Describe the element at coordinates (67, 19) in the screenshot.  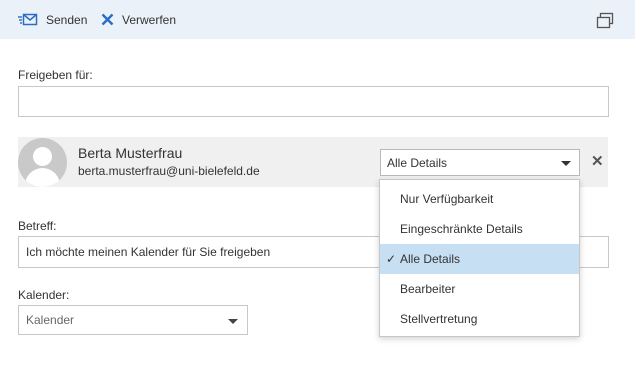
I see `send-label: Senden` at that location.